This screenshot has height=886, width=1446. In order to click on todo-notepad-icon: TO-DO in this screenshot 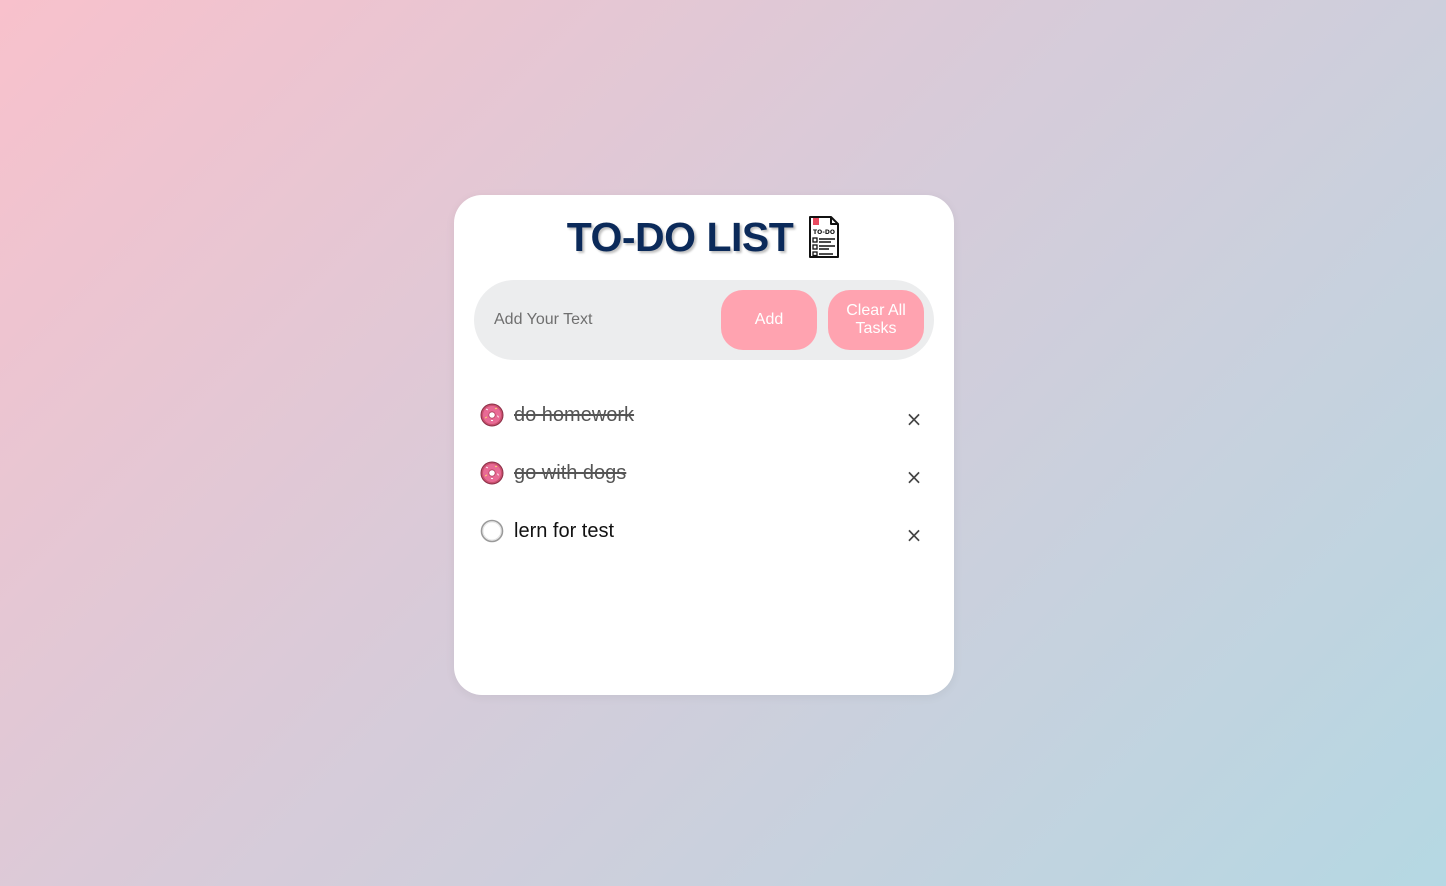, I will do `click(824, 237)`.